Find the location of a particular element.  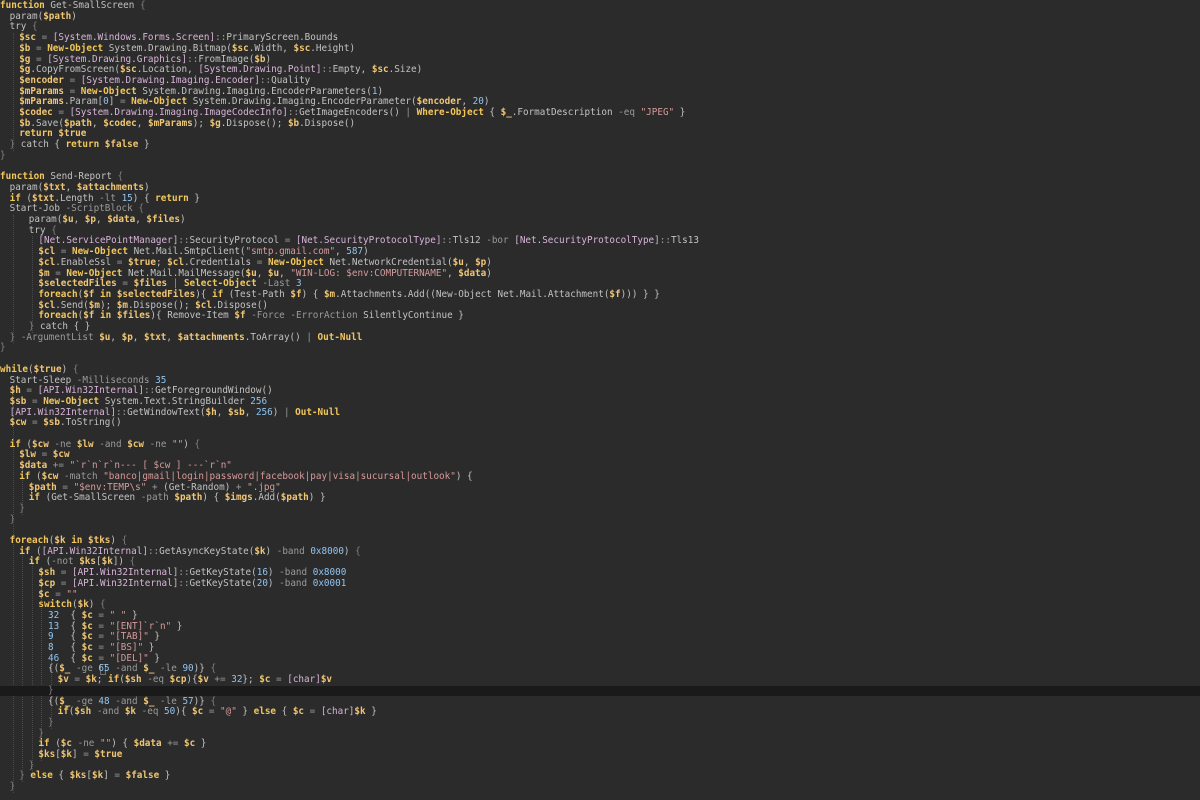

code-line: $cw = $sb.ToString() is located at coordinates (600, 423).